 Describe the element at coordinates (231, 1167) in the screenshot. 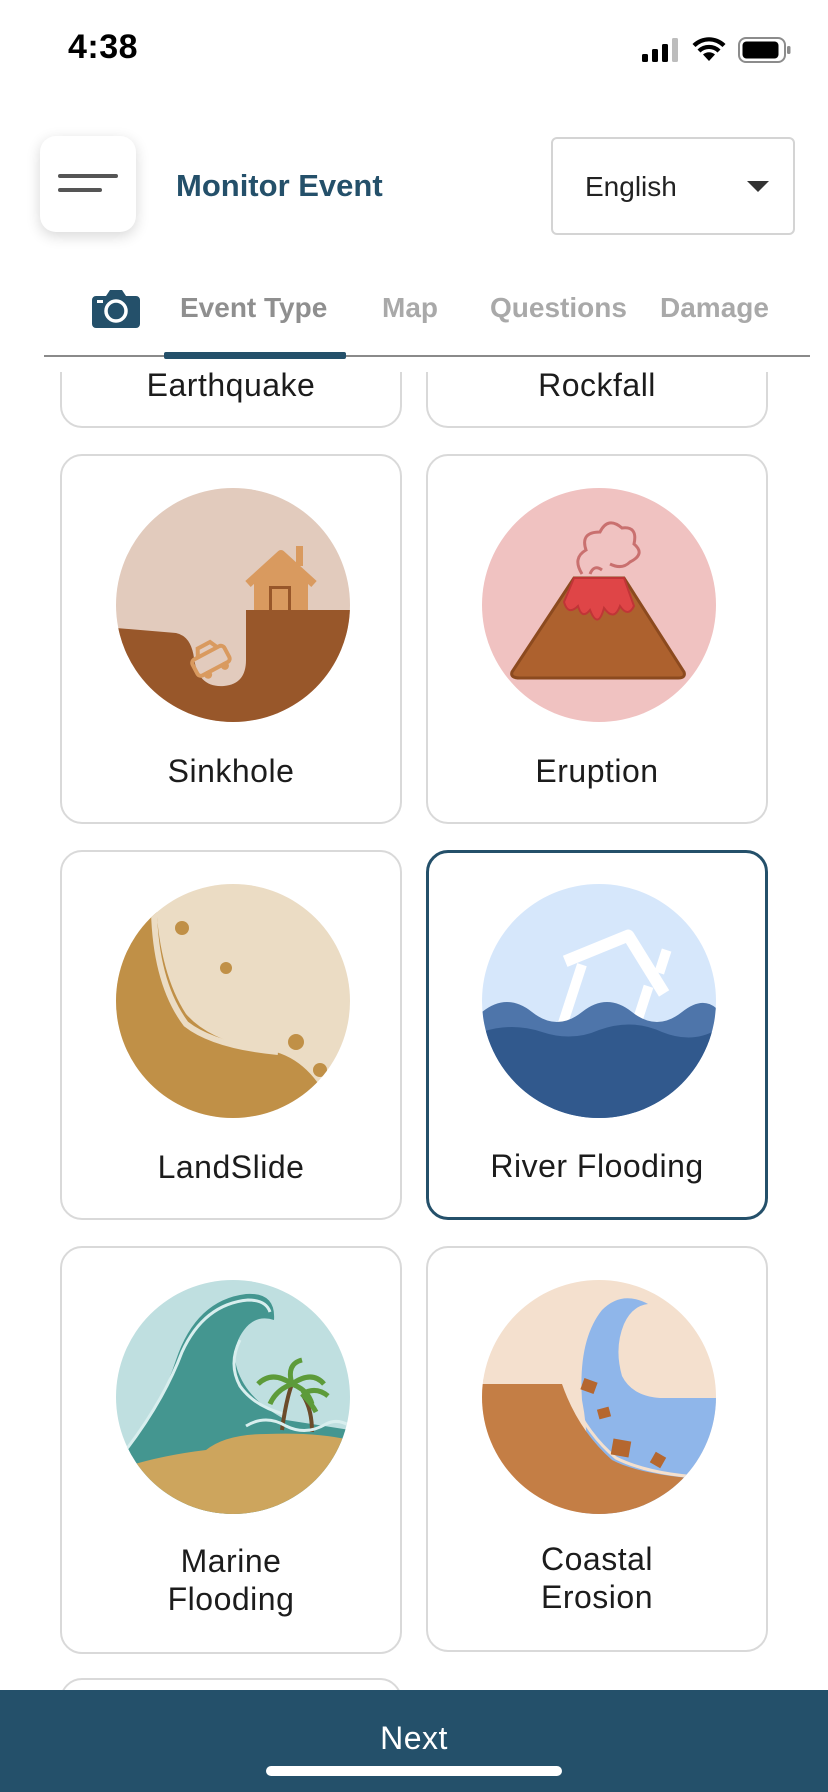

I see `event-card-label: LandSlide` at that location.